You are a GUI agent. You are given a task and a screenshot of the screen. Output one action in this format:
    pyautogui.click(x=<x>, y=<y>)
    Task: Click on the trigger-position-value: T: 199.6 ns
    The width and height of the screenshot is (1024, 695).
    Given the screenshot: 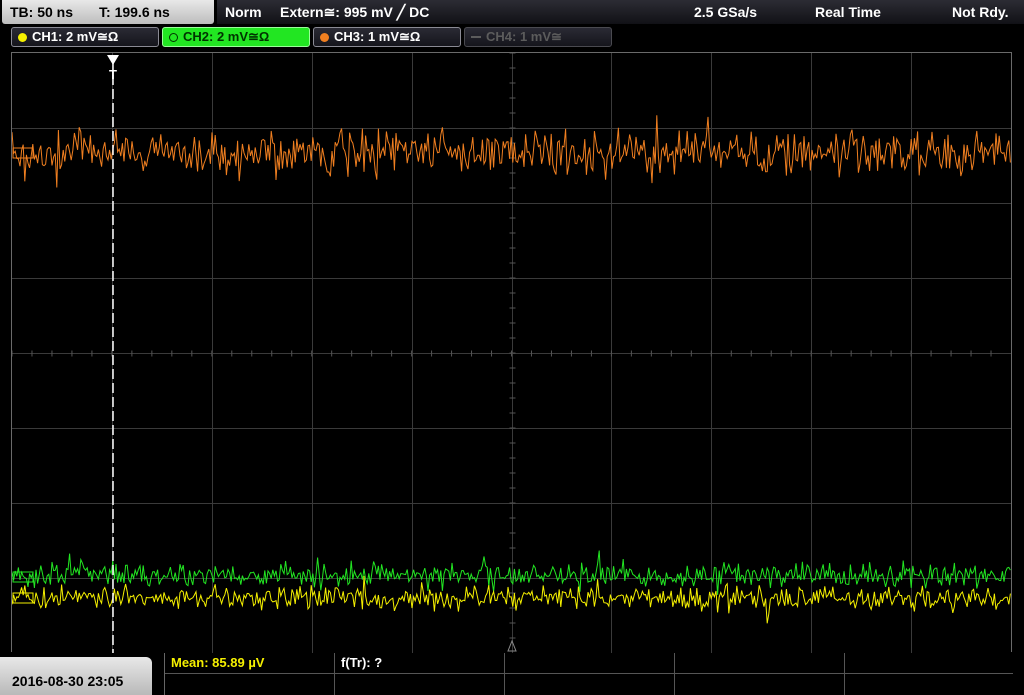 What is the action you would take?
    pyautogui.click(x=134, y=12)
    